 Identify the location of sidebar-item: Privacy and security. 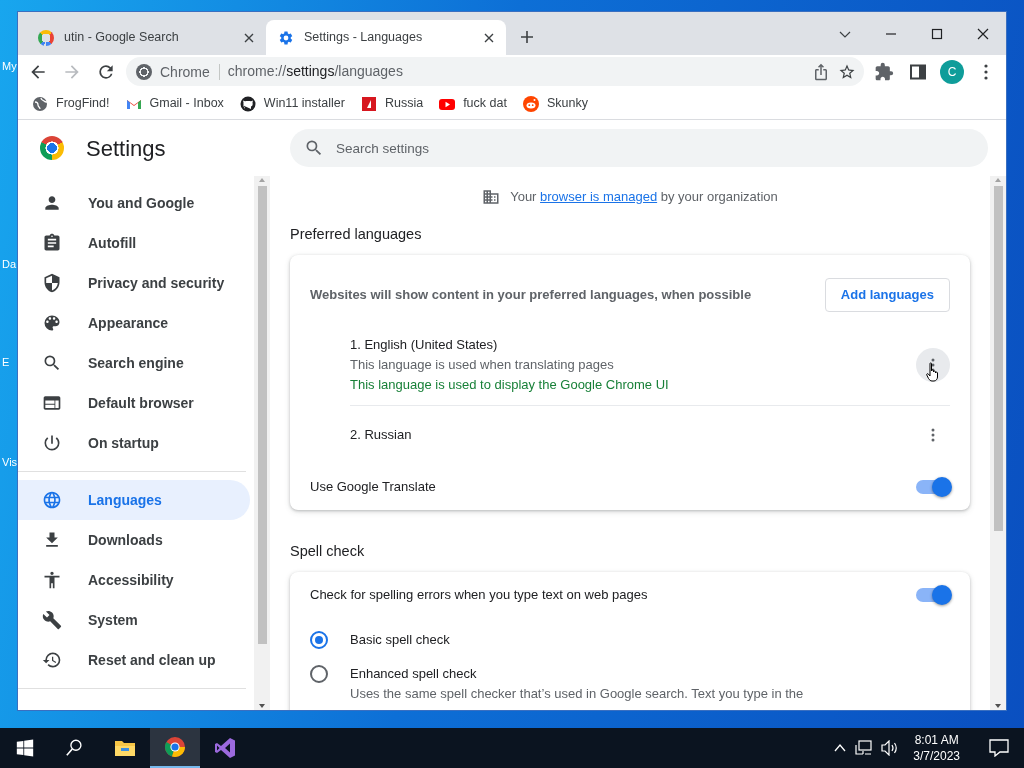
(134, 283).